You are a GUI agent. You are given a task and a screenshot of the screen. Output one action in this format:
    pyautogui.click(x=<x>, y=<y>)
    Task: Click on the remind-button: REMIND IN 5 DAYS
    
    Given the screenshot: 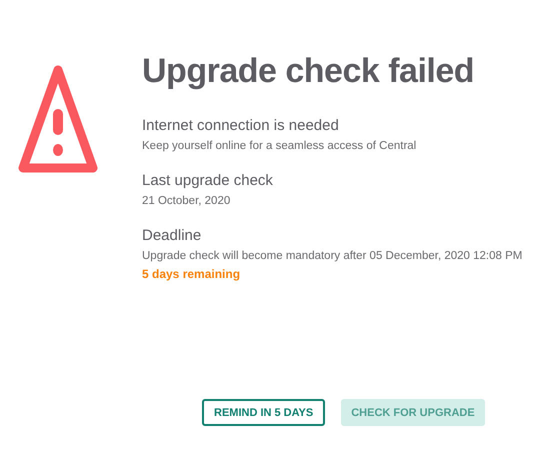 What is the action you would take?
    pyautogui.click(x=264, y=412)
    